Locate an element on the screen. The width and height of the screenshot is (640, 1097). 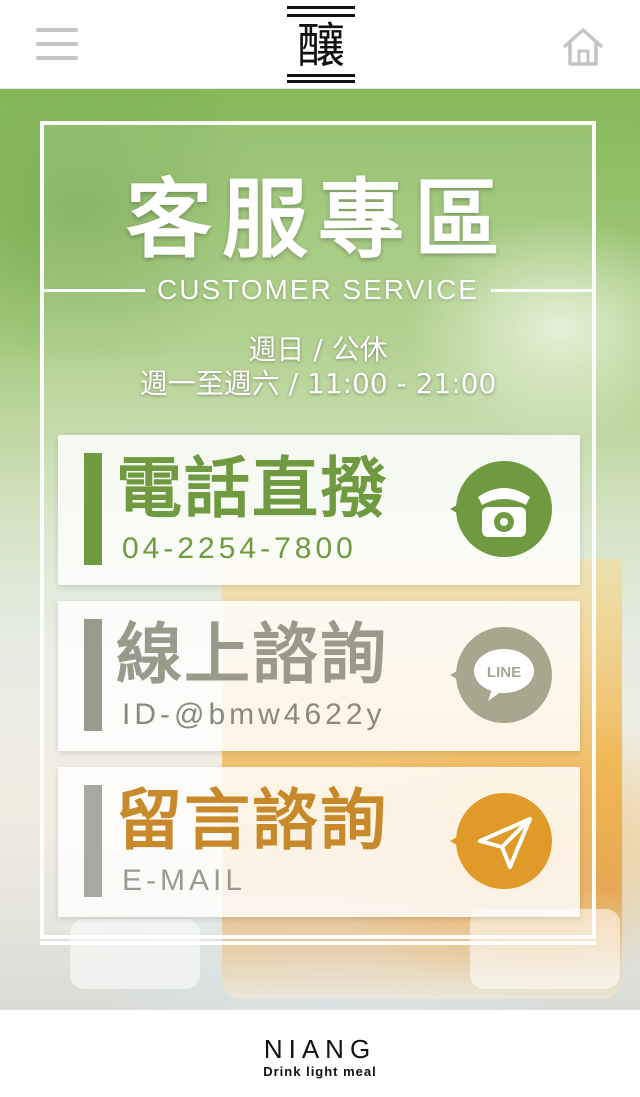
page-subtitle: CUSTOMER SERVICE is located at coordinates (318, 289).